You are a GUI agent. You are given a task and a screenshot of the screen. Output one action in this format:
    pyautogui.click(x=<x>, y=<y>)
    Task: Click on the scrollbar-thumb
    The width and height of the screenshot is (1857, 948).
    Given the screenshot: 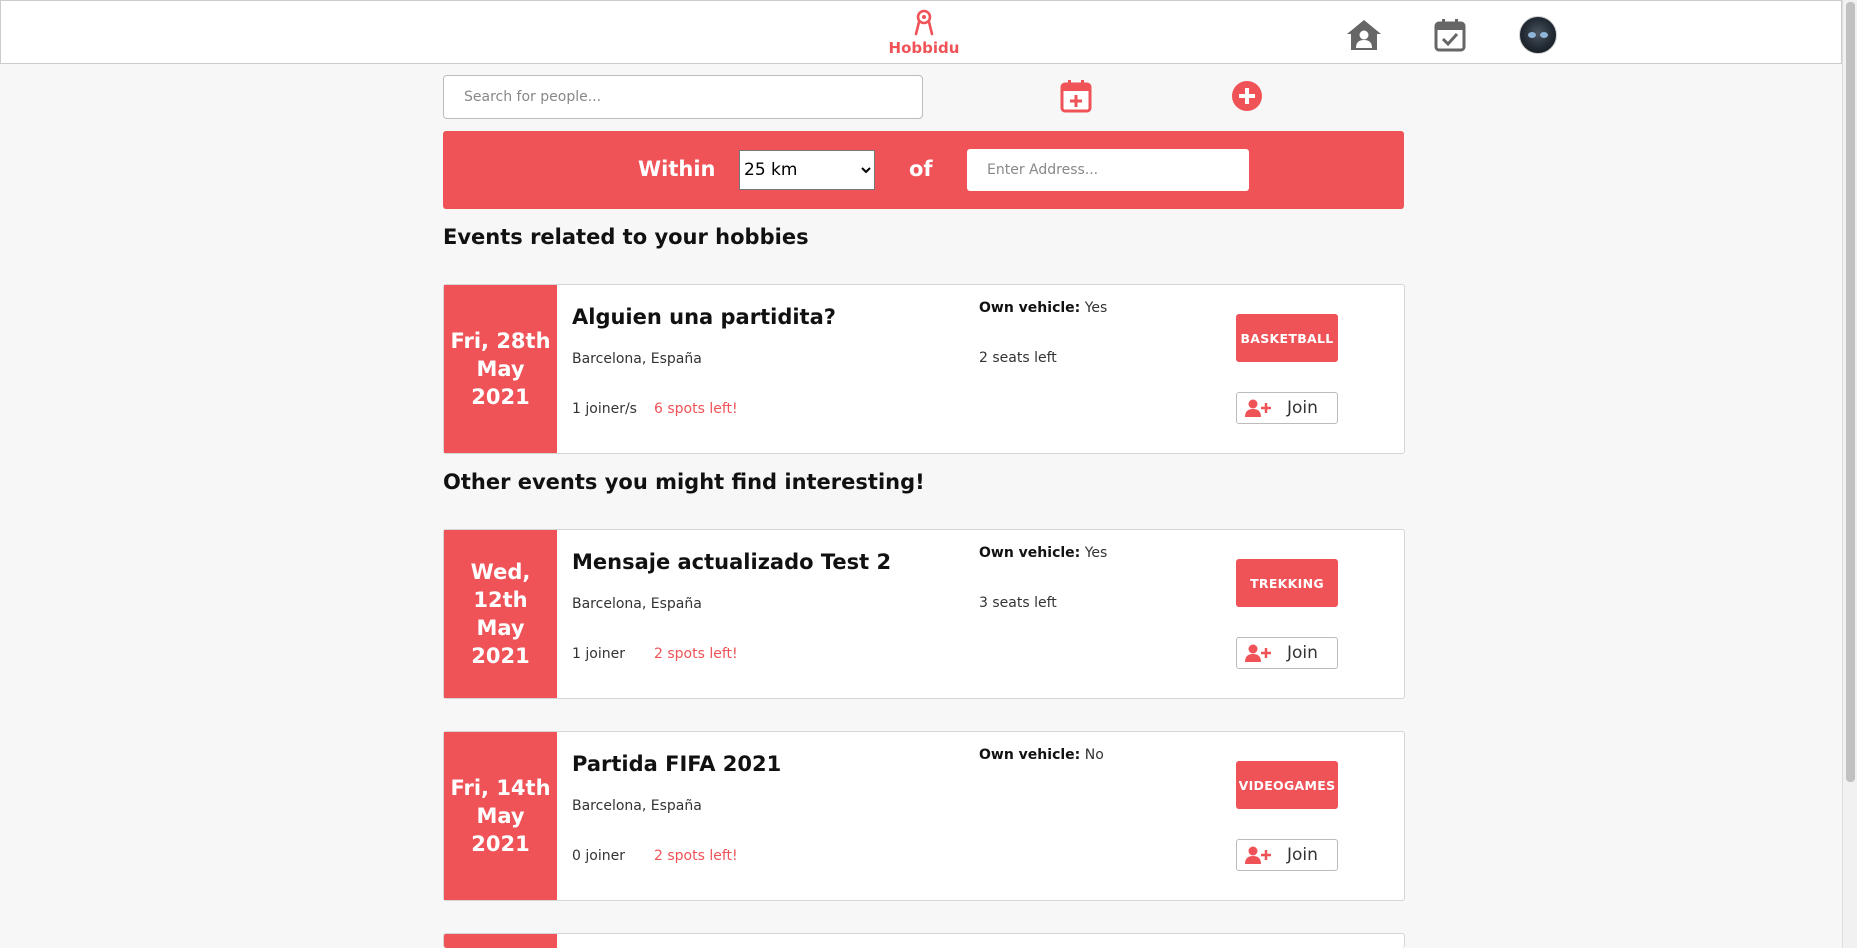 What is the action you would take?
    pyautogui.click(x=1850, y=392)
    